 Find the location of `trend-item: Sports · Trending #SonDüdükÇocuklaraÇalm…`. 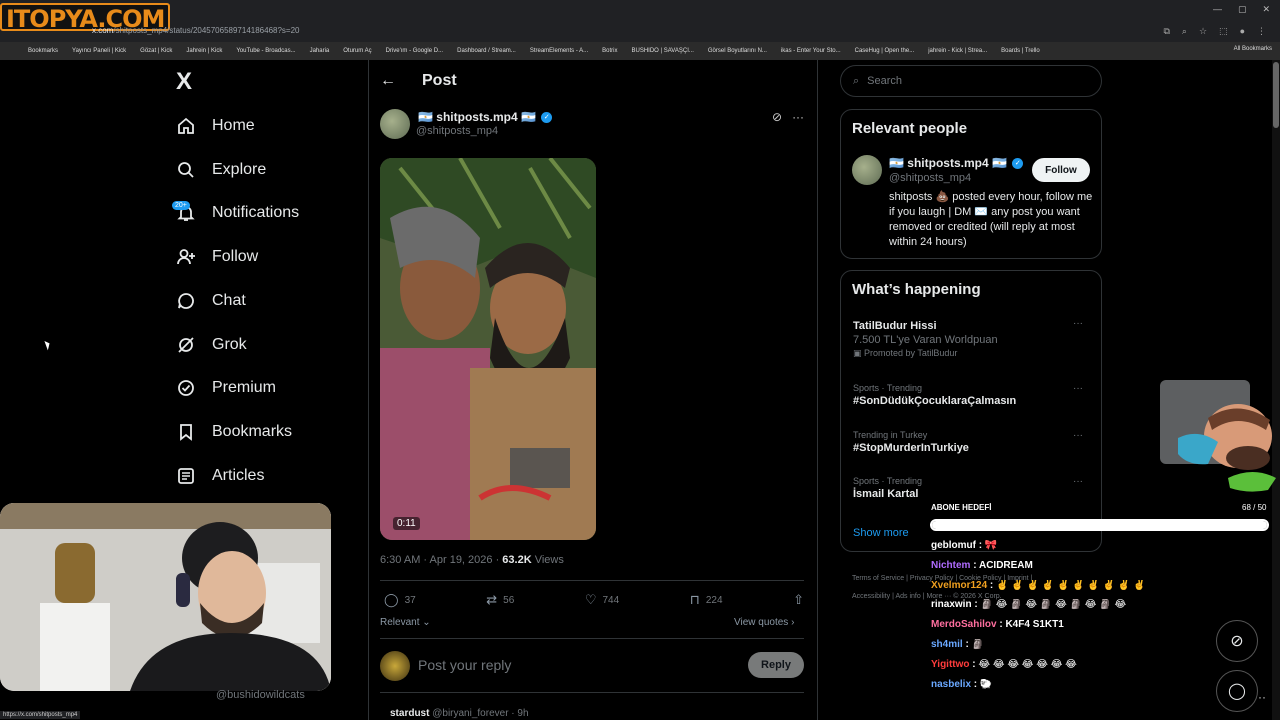

trend-item: Sports · Trending #SonDüdükÇocuklaraÇalm… is located at coordinates (973, 395).